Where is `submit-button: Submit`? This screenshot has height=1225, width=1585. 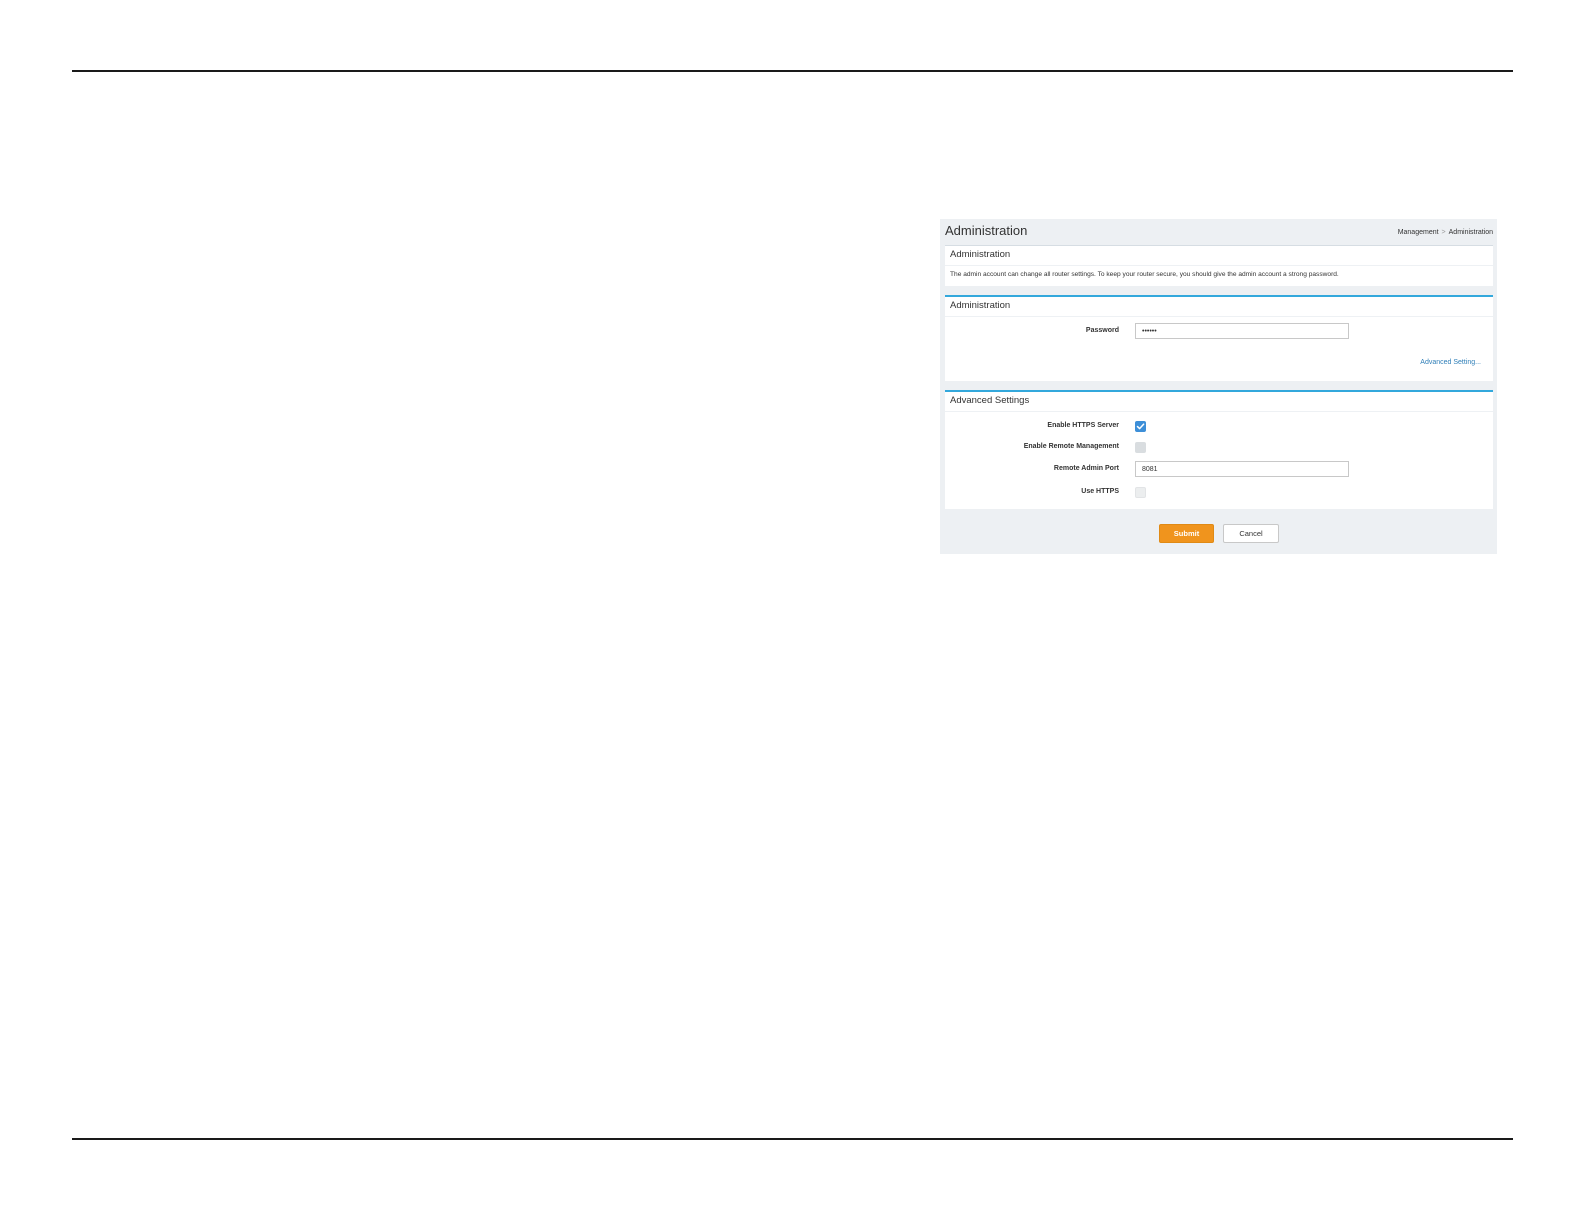 submit-button: Submit is located at coordinates (1186, 533).